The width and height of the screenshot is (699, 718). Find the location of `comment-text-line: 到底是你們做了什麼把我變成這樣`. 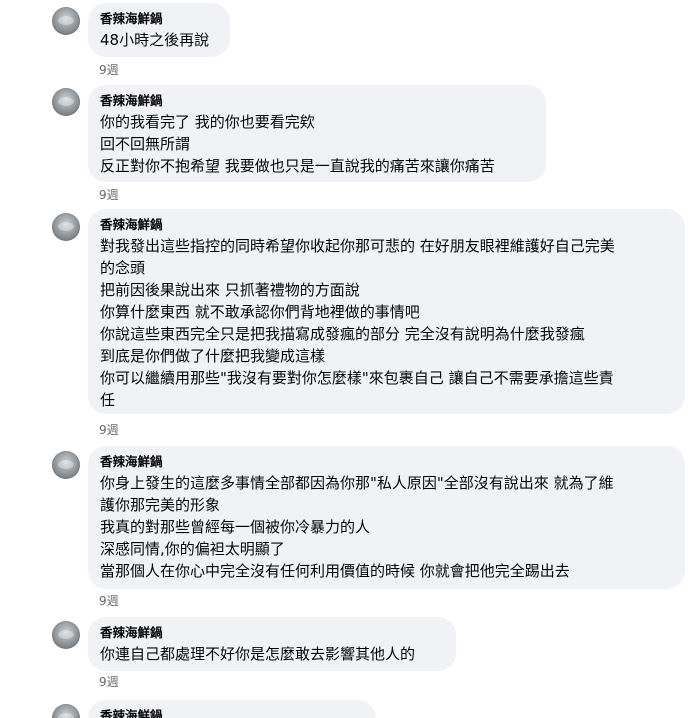

comment-text-line: 到底是你們做了什麼把我變成這樣 is located at coordinates (213, 356).